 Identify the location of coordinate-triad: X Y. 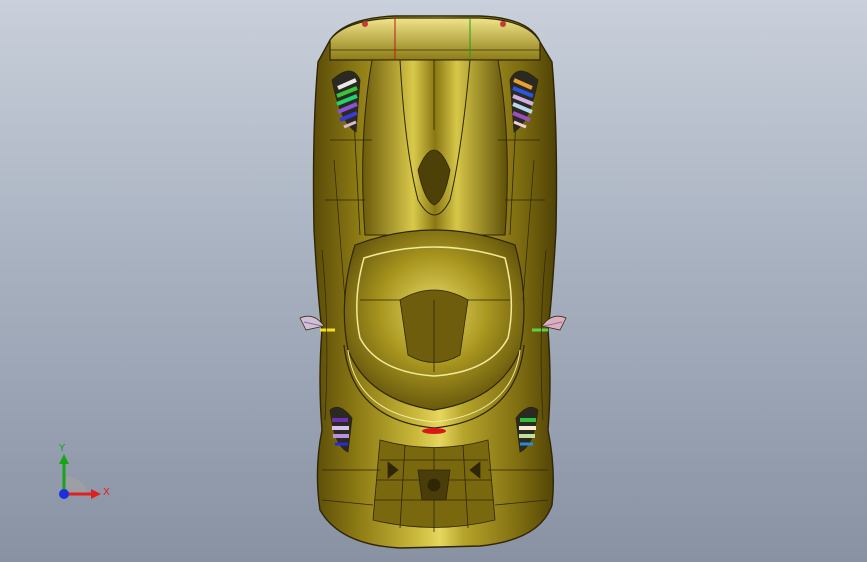
(83, 475).